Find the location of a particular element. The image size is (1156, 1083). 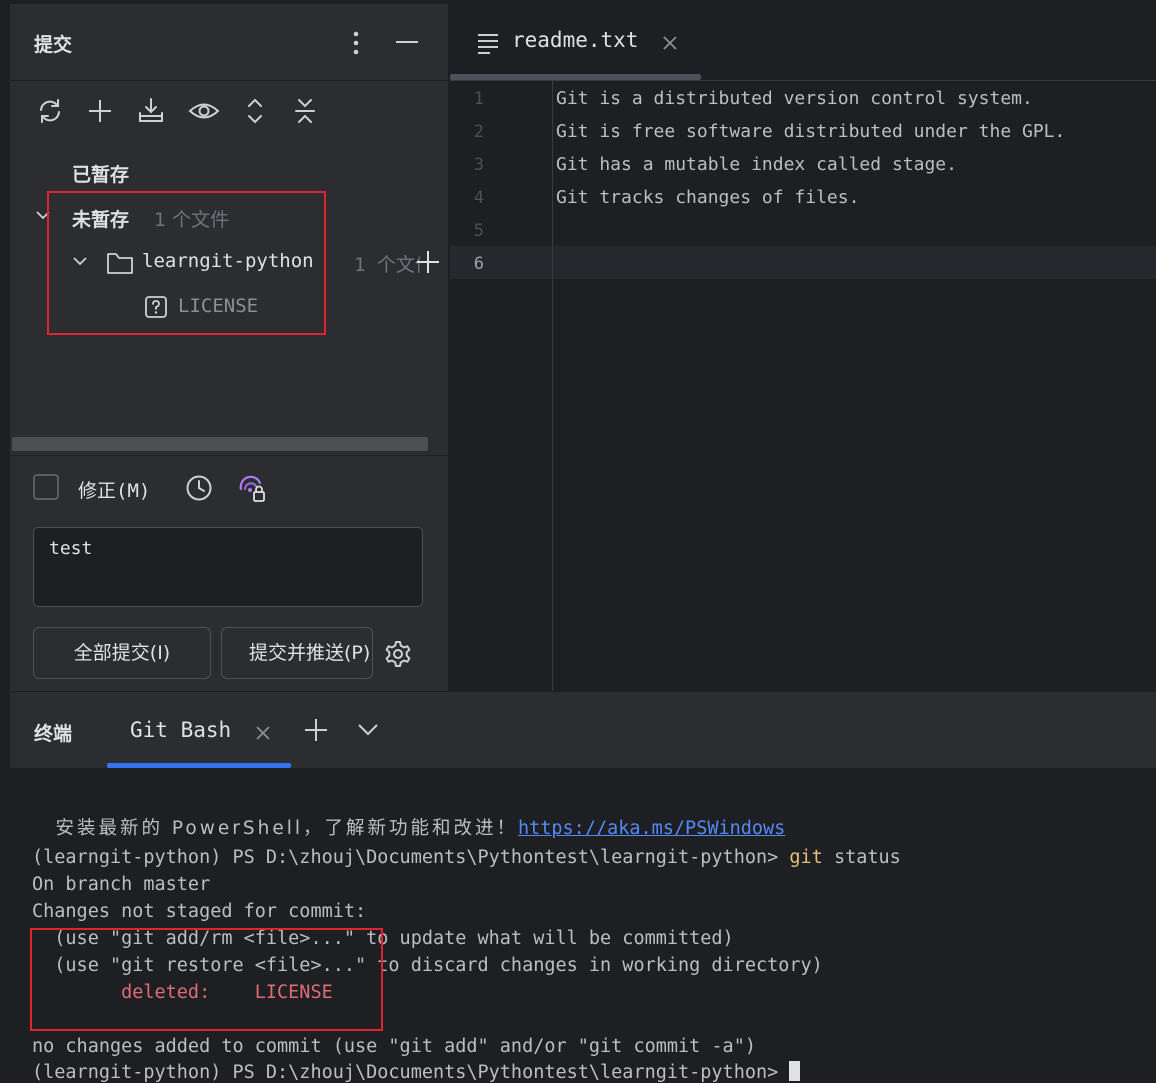

add-icon is located at coordinates (100, 111).